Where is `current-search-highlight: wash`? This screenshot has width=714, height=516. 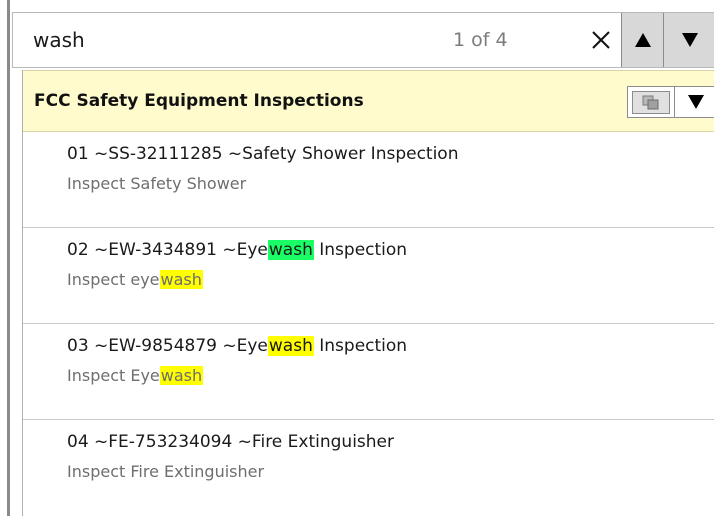 current-search-highlight: wash is located at coordinates (290, 250).